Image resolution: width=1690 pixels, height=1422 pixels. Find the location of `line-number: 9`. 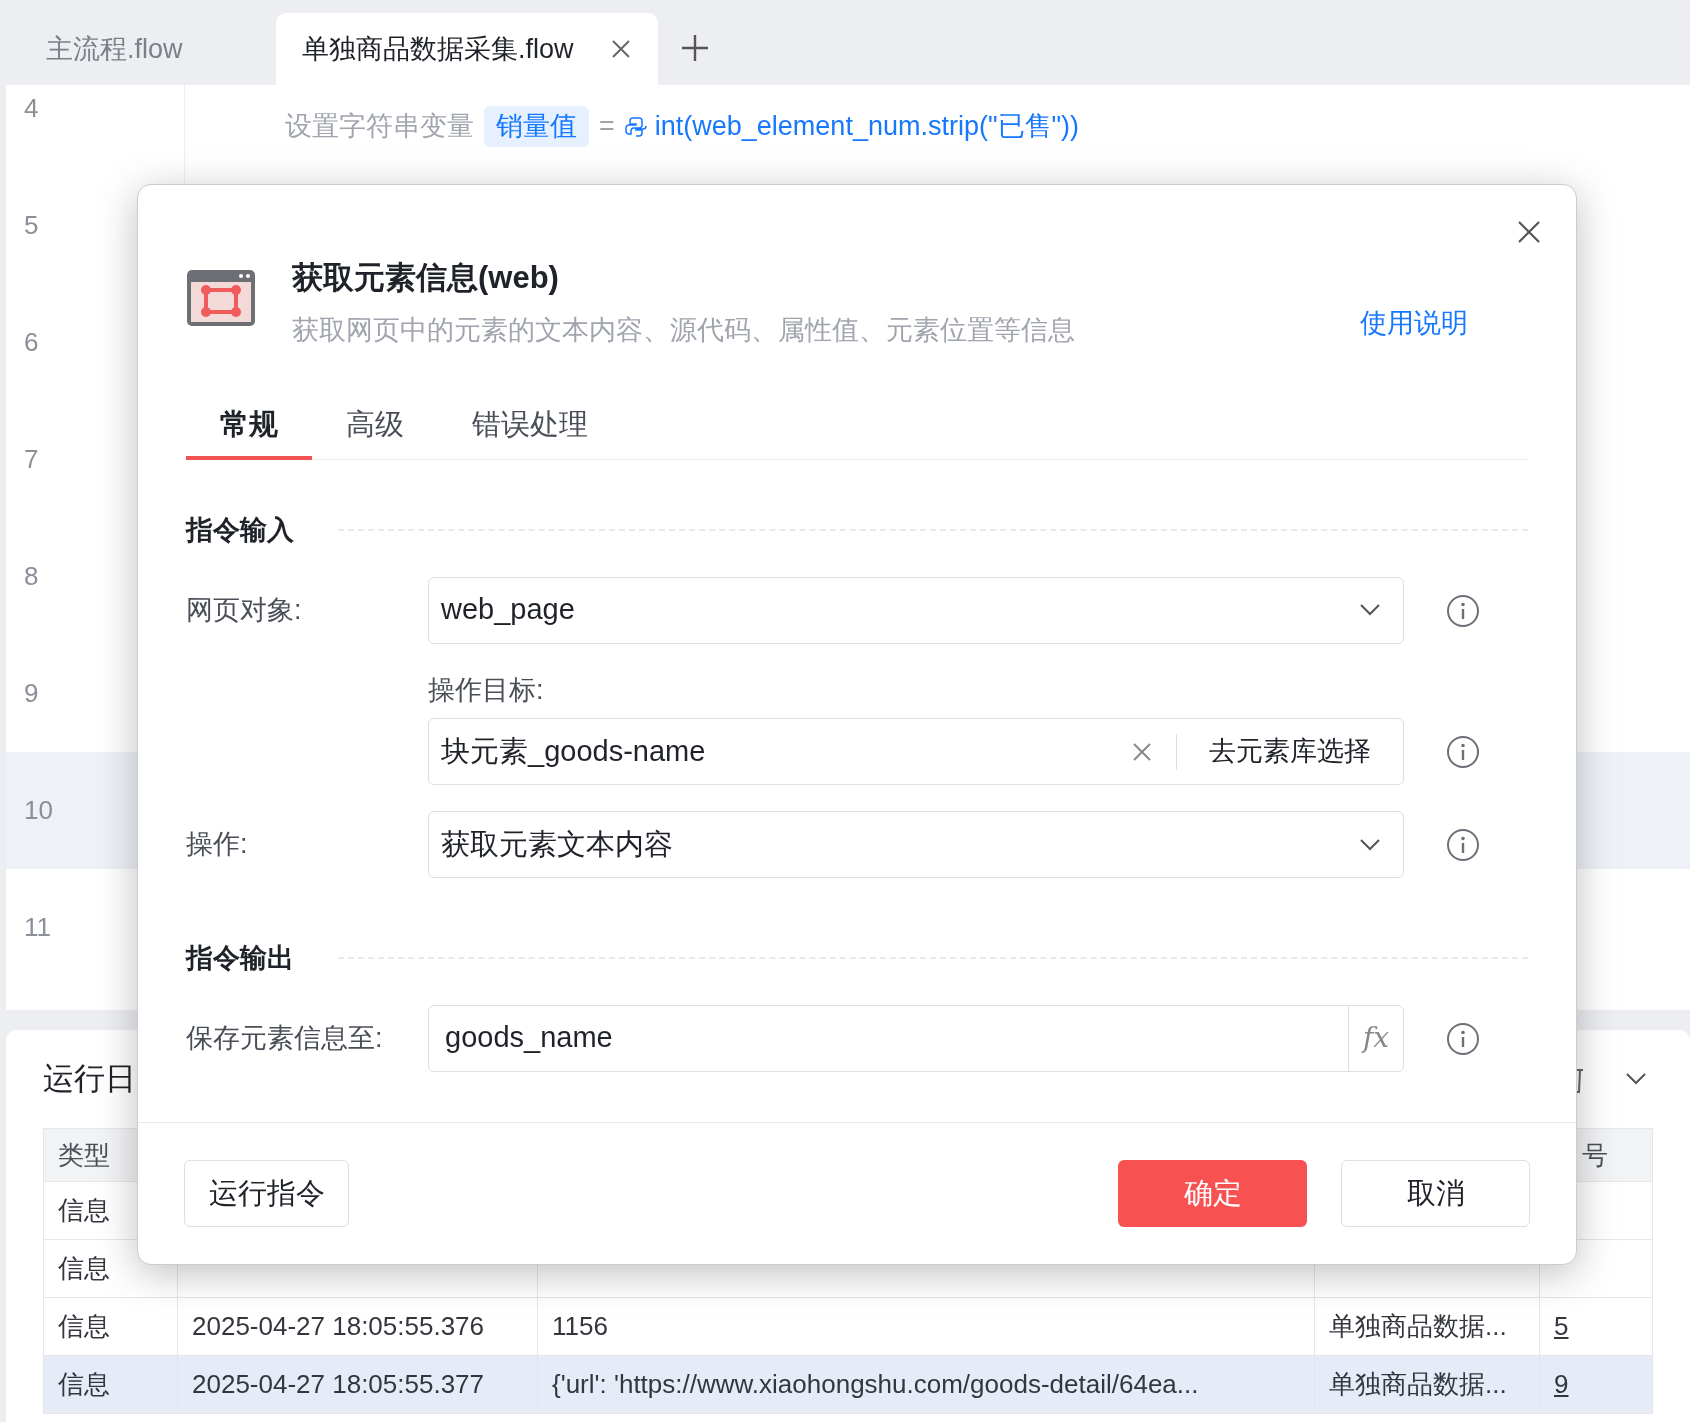

line-number: 9 is located at coordinates (31, 693).